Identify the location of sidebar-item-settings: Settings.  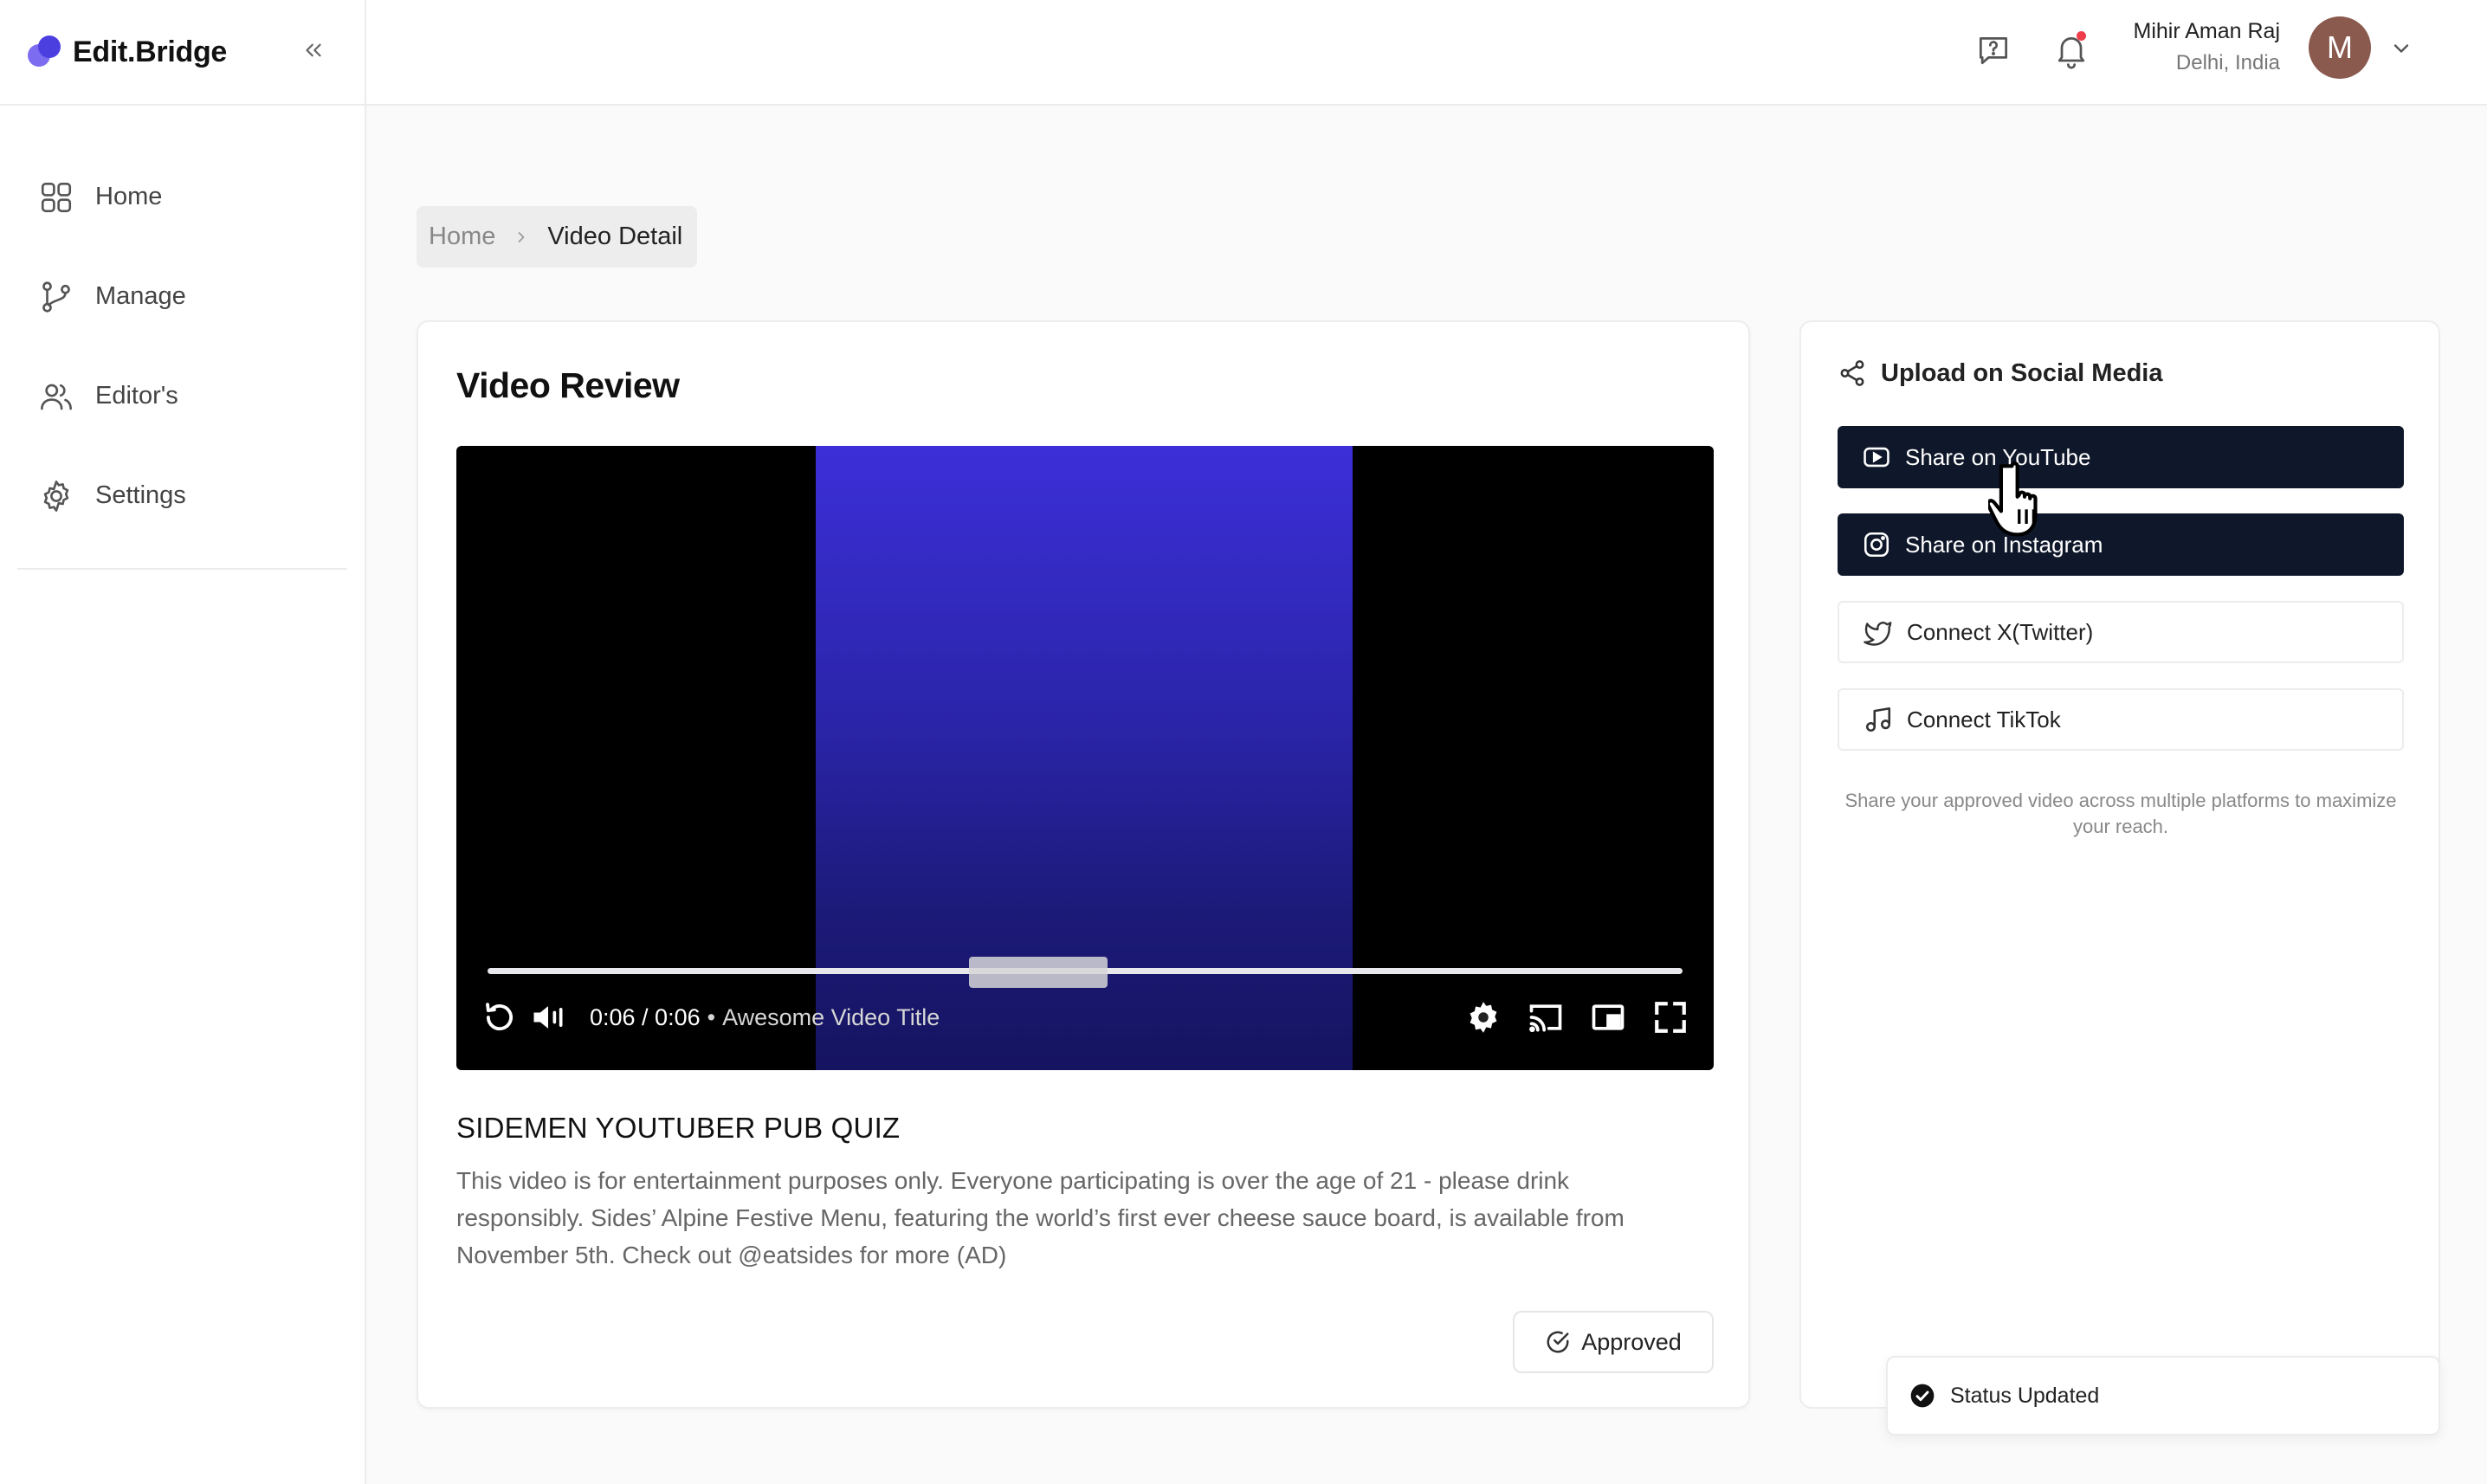
(182, 495).